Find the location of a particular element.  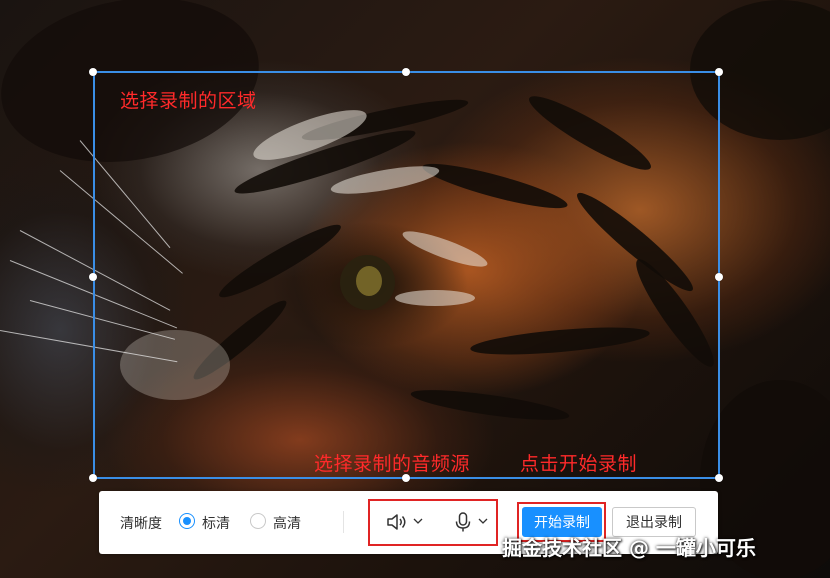

resize-handle-bottom-left is located at coordinates (93, 478).